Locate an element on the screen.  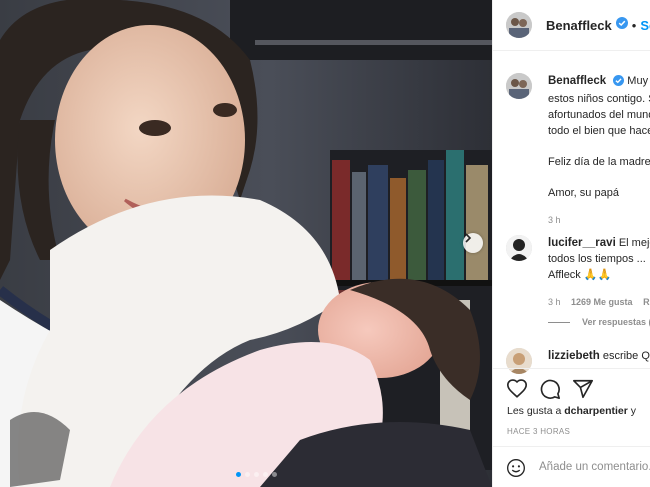
likes-summary: Les gusta a dcharpentier y is located at coordinates (571, 411).